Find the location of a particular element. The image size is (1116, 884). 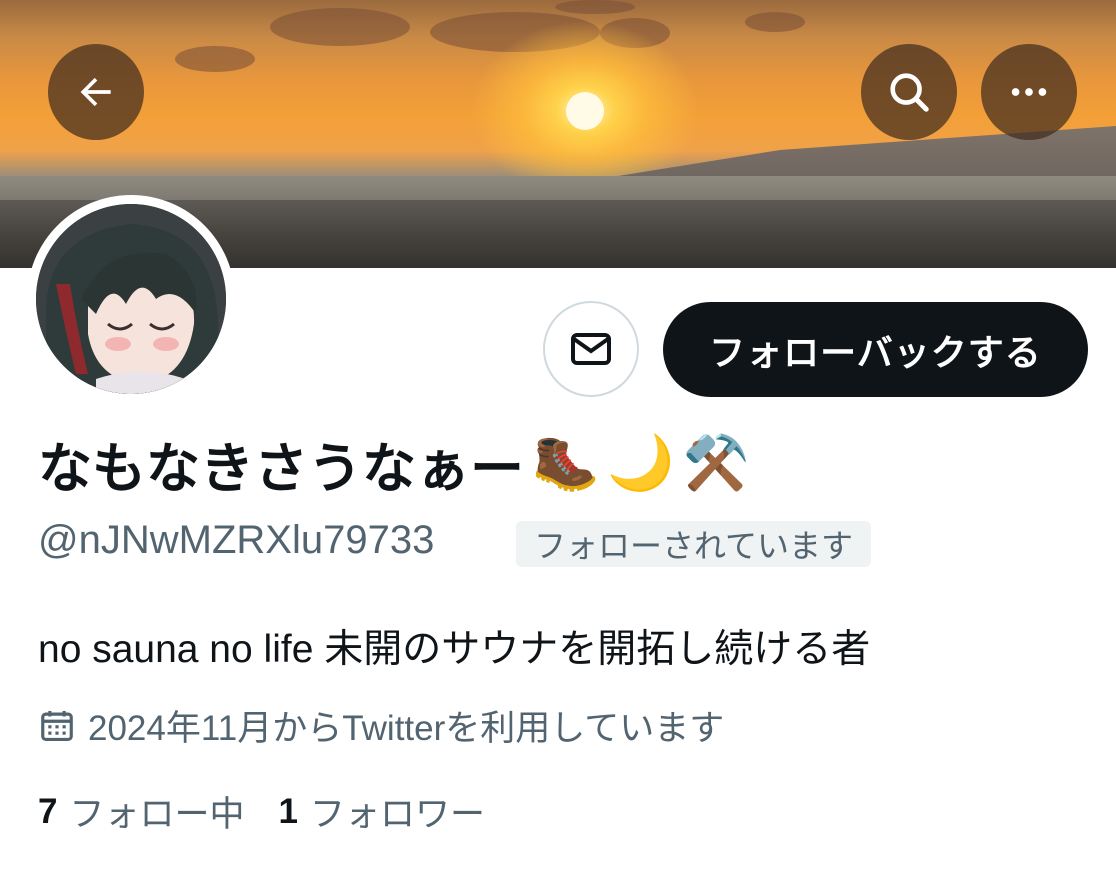

following-count: 7 is located at coordinates (48, 811).